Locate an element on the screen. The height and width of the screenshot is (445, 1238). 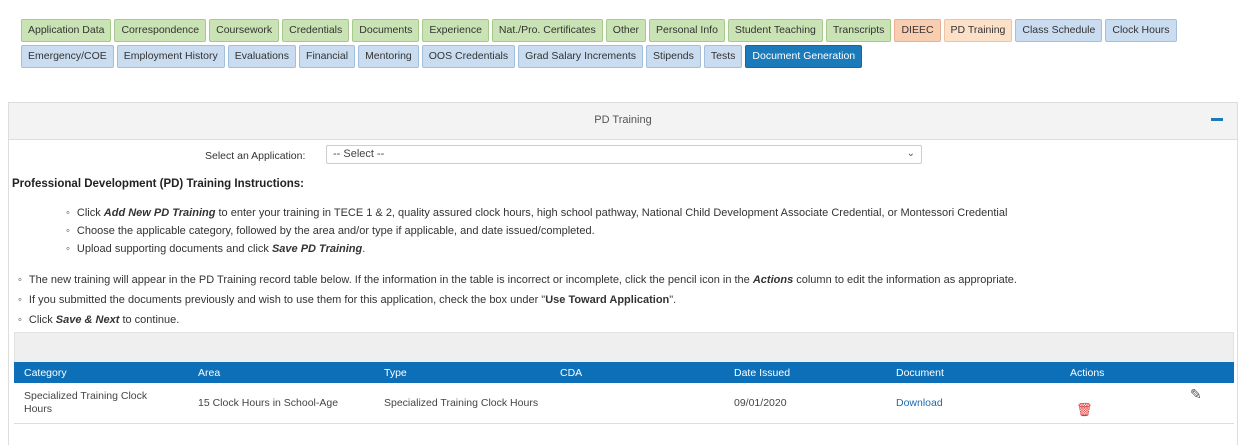
minus-icon is located at coordinates (1217, 119).